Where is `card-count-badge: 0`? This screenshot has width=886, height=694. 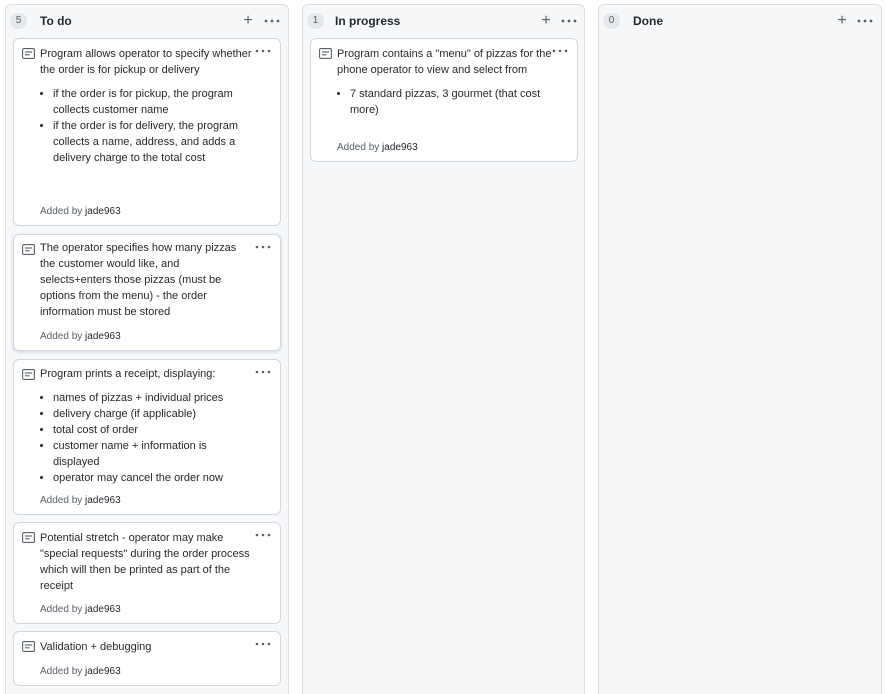 card-count-badge: 0 is located at coordinates (611, 21).